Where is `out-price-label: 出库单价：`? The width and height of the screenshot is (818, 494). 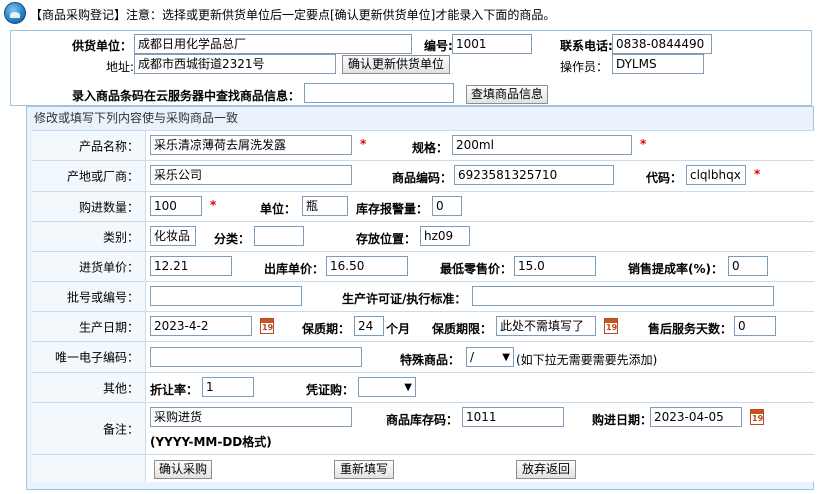 out-price-label: 出库单价： is located at coordinates (294, 269).